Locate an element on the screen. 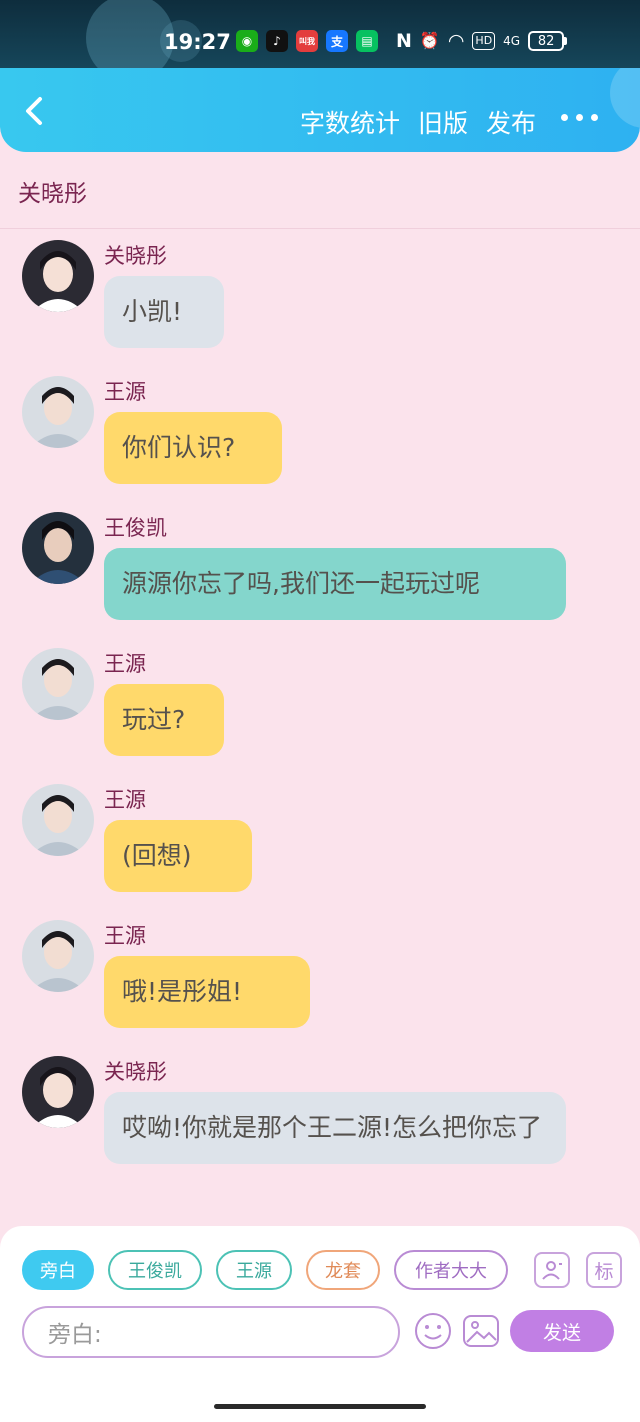 The height and width of the screenshot is (1422, 640). add-character-icon is located at coordinates (552, 1270).